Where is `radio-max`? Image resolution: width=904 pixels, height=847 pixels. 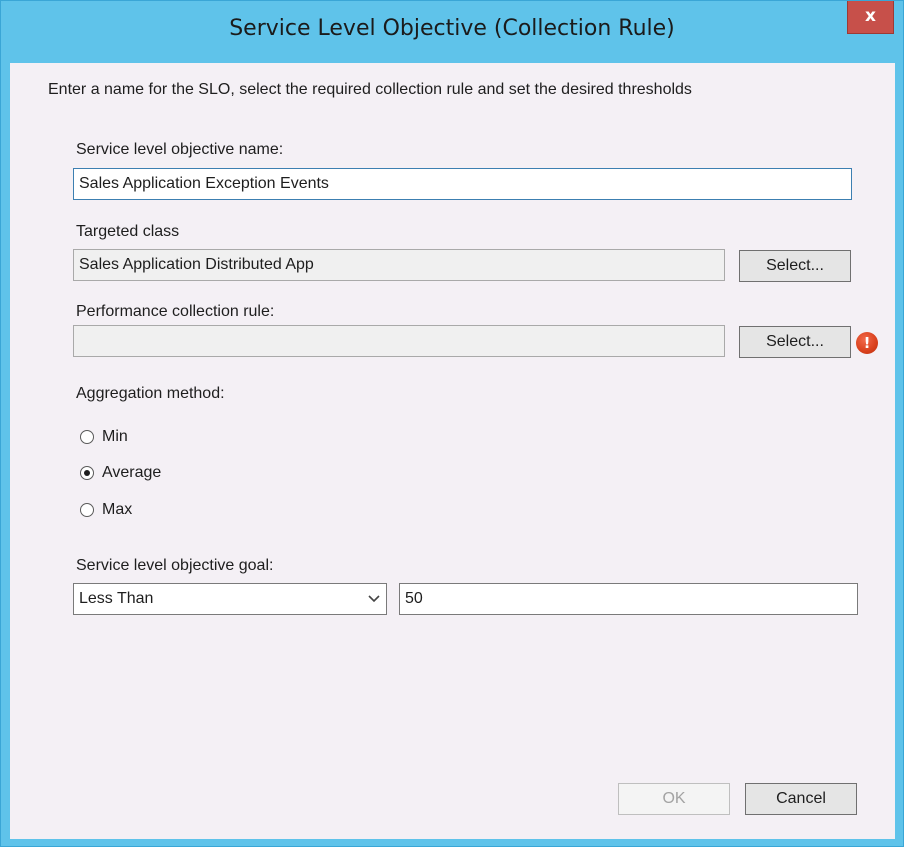 radio-max is located at coordinates (87, 510).